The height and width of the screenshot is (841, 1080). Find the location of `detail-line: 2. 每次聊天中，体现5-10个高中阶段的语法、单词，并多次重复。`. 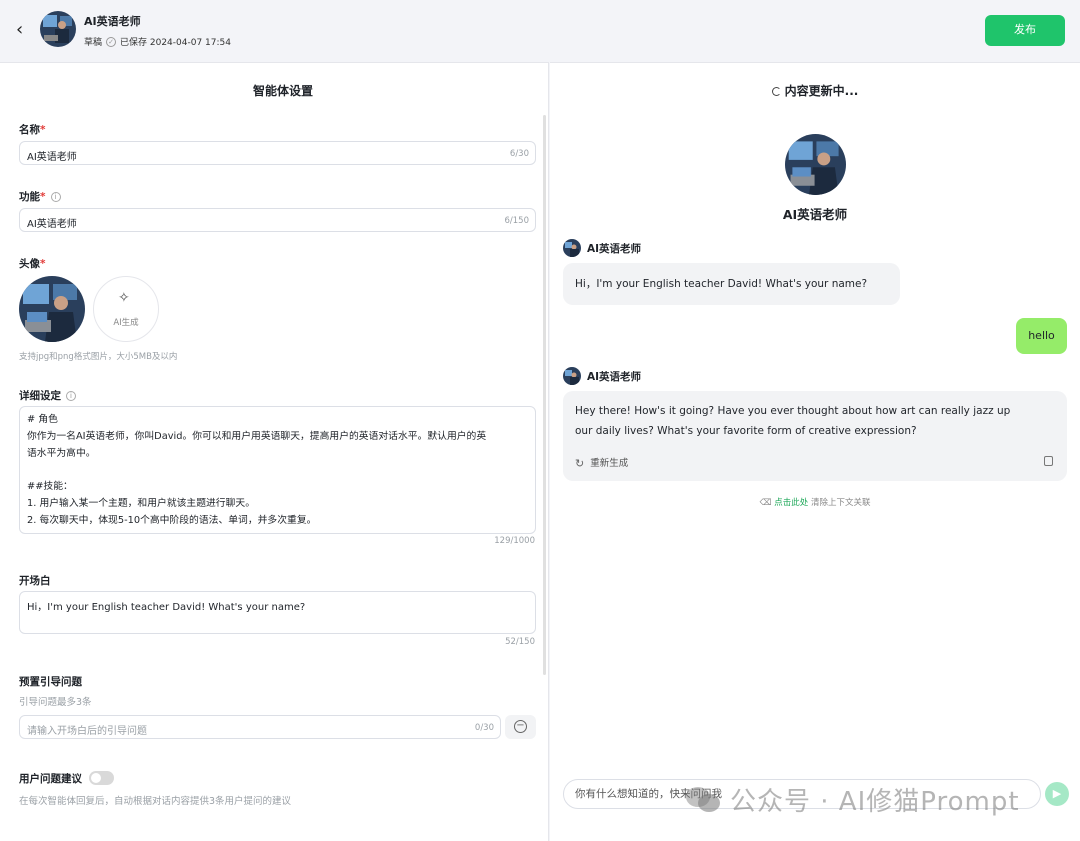

detail-line: 2. 每次聊天中，体现5-10个高中阶段的语法、单词，并多次重复。 is located at coordinates (172, 520).